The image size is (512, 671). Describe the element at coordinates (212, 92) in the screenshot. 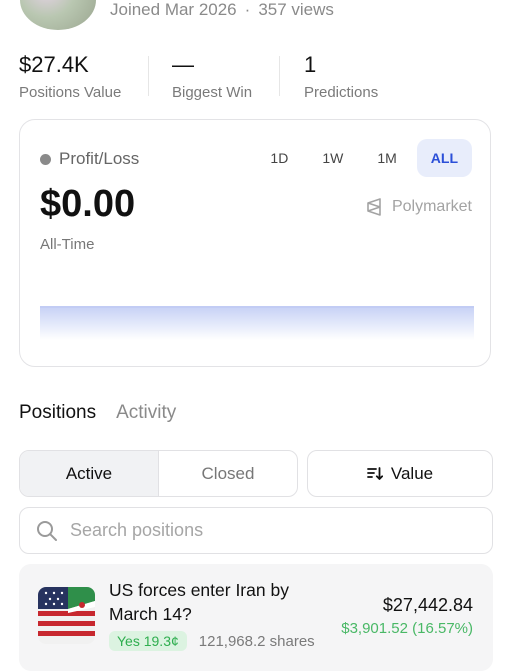

I see `stat-label: Biggest Win` at that location.